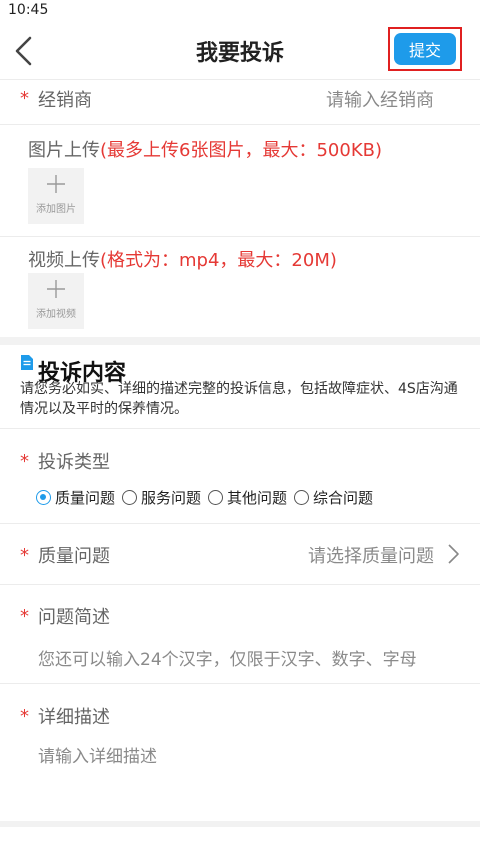 The width and height of the screenshot is (480, 853). Describe the element at coordinates (240, 824) in the screenshot. I see `bottom-separator` at that location.